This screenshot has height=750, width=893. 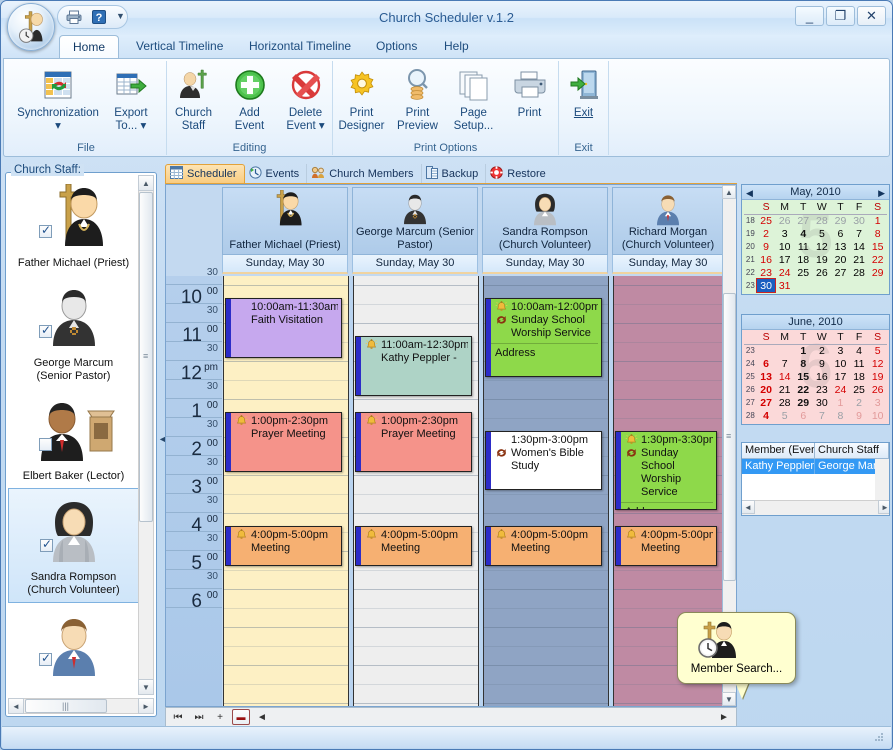 I want to click on print-preview-button: Print Preview, so click(x=418, y=97).